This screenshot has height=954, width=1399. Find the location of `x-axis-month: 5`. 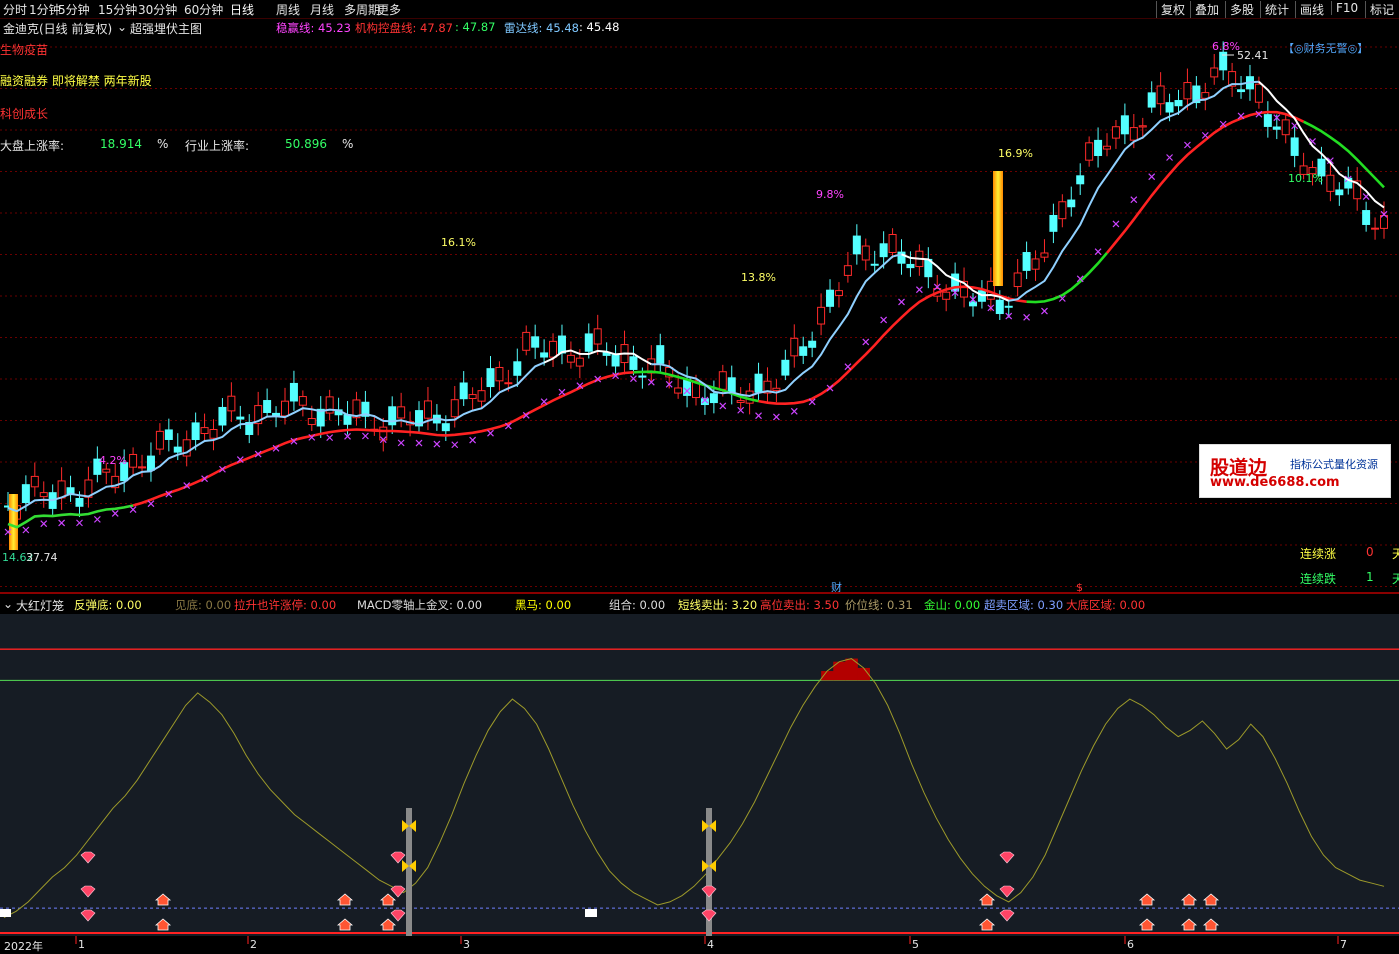

x-axis-month: 5 is located at coordinates (915, 944).